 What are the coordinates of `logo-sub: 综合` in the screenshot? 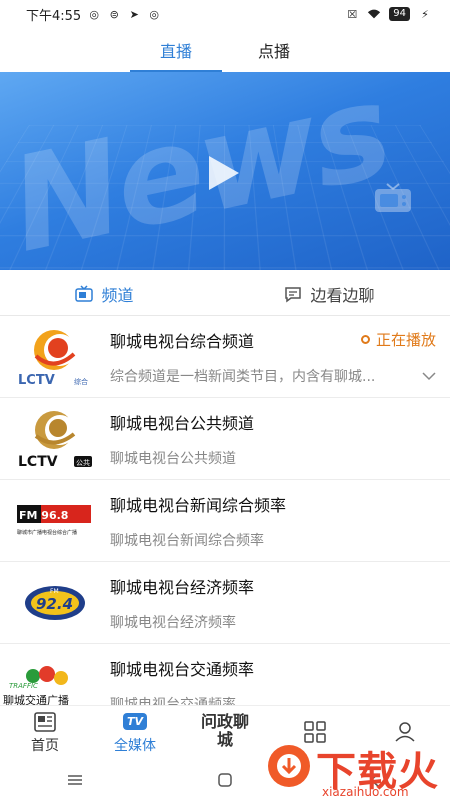 It's located at (81, 381).